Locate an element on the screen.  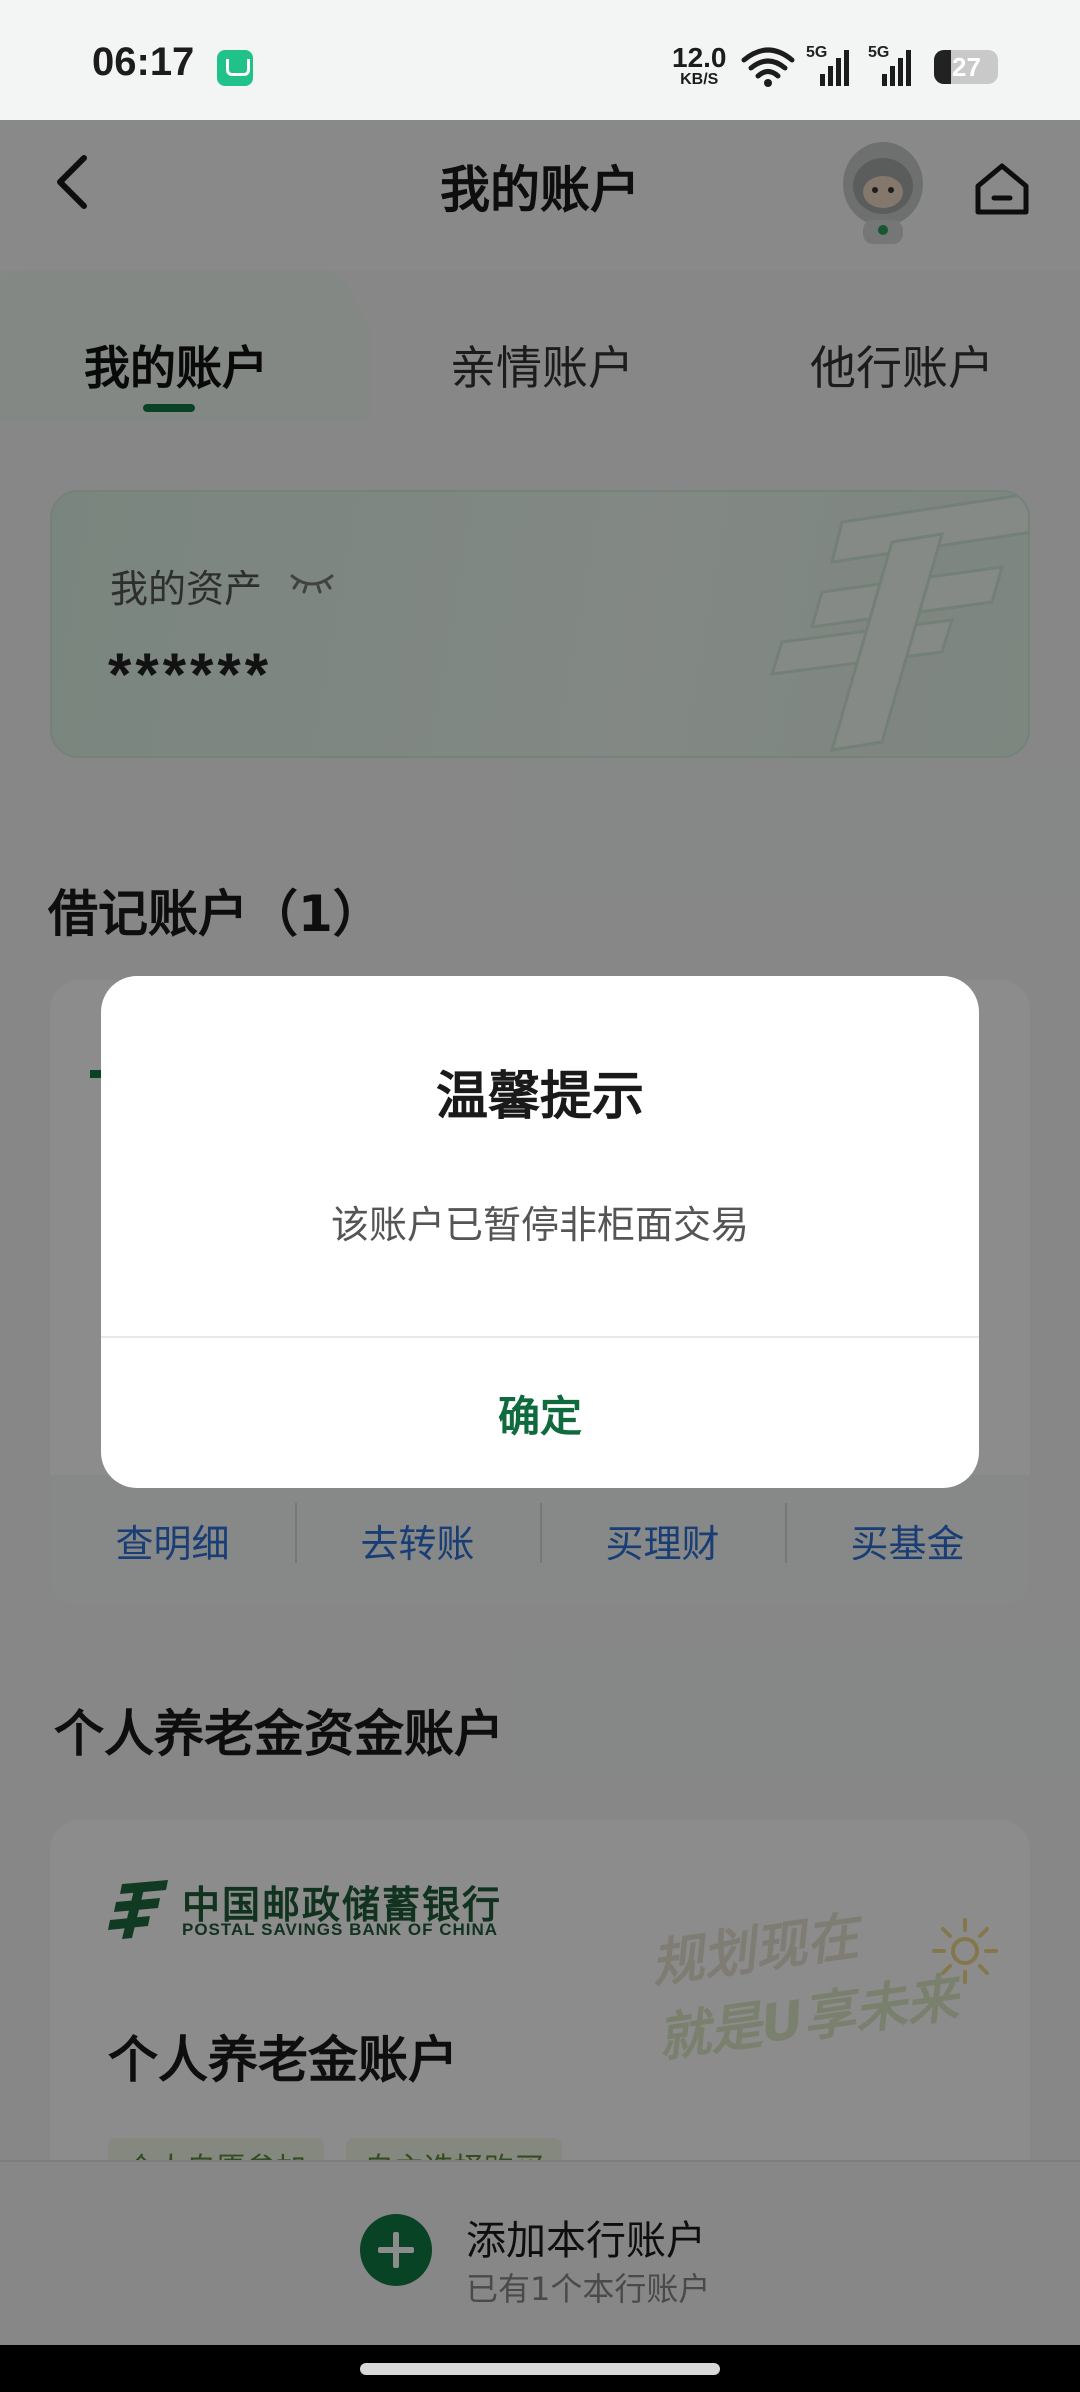
battery-level: 27 is located at coordinates (966, 67).